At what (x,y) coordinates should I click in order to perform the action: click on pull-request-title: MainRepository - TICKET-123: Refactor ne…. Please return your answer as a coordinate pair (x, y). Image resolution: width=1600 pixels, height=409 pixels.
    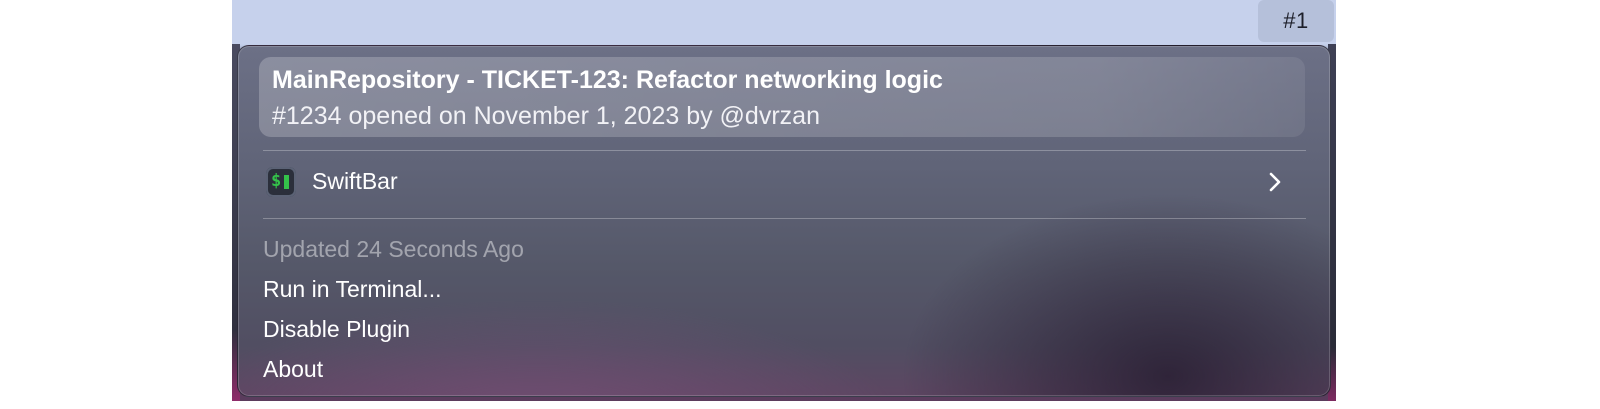
    Looking at the image, I should click on (607, 80).